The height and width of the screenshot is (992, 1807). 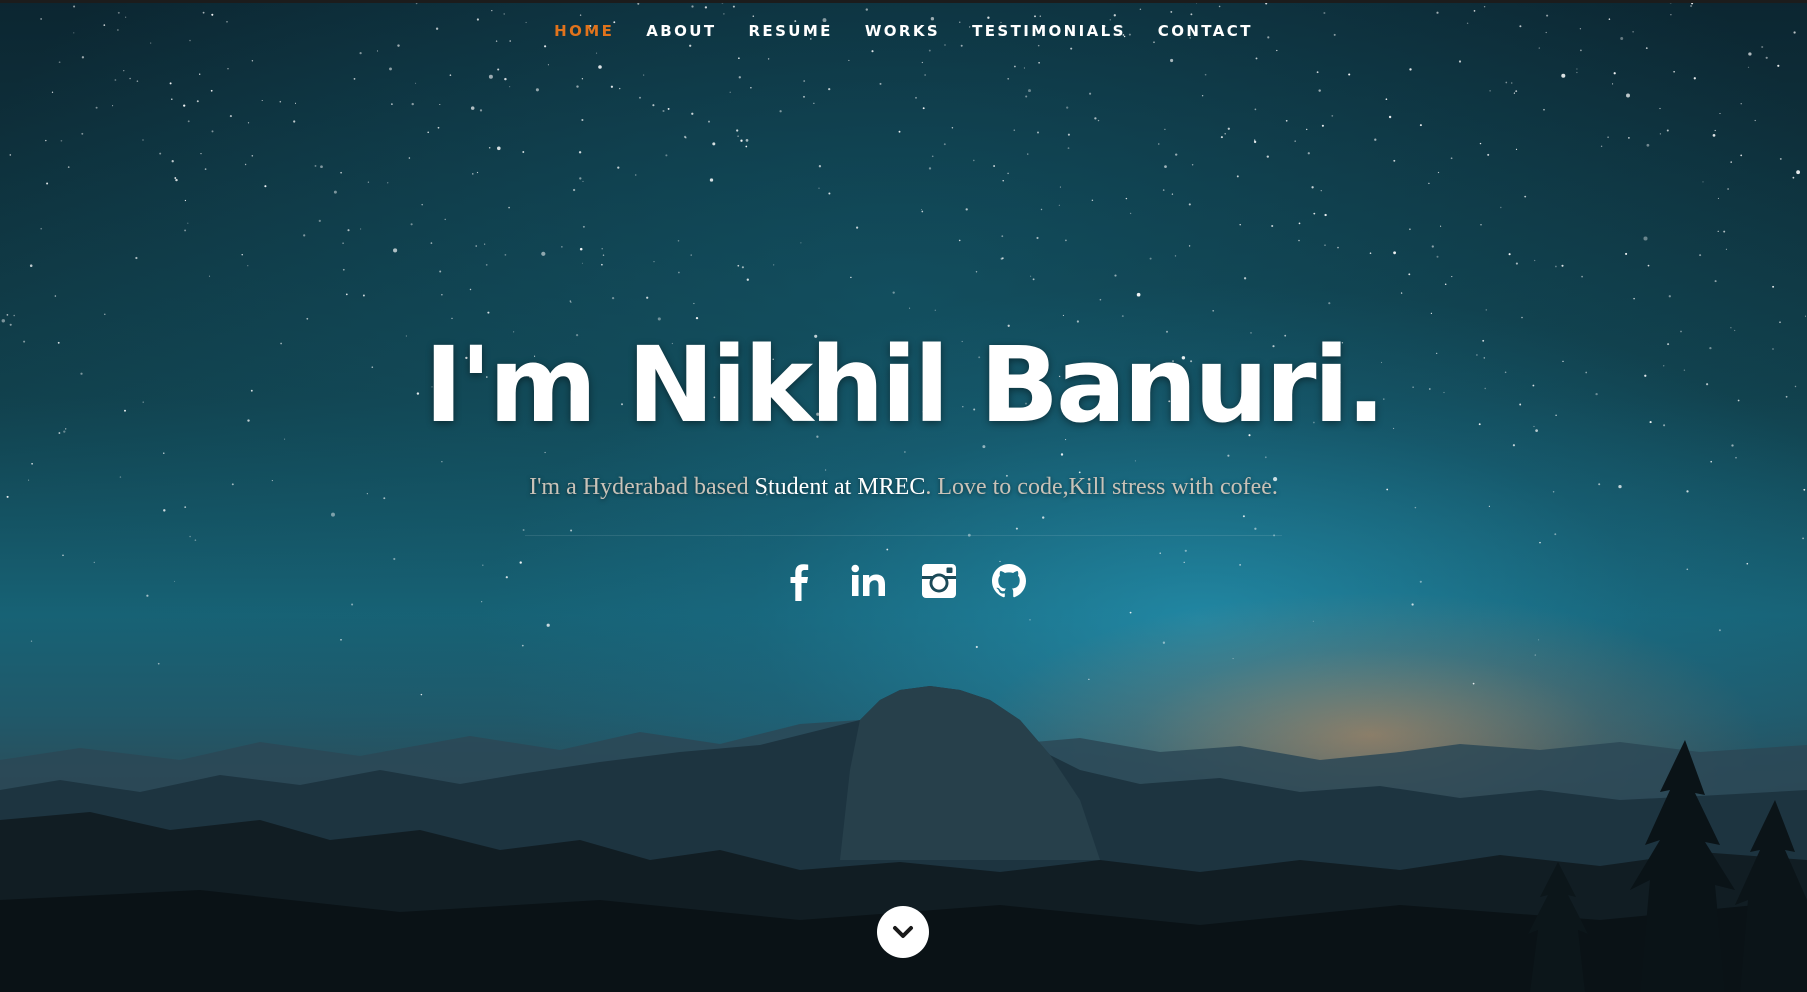 I want to click on instagram-icon, so click(x=938, y=581).